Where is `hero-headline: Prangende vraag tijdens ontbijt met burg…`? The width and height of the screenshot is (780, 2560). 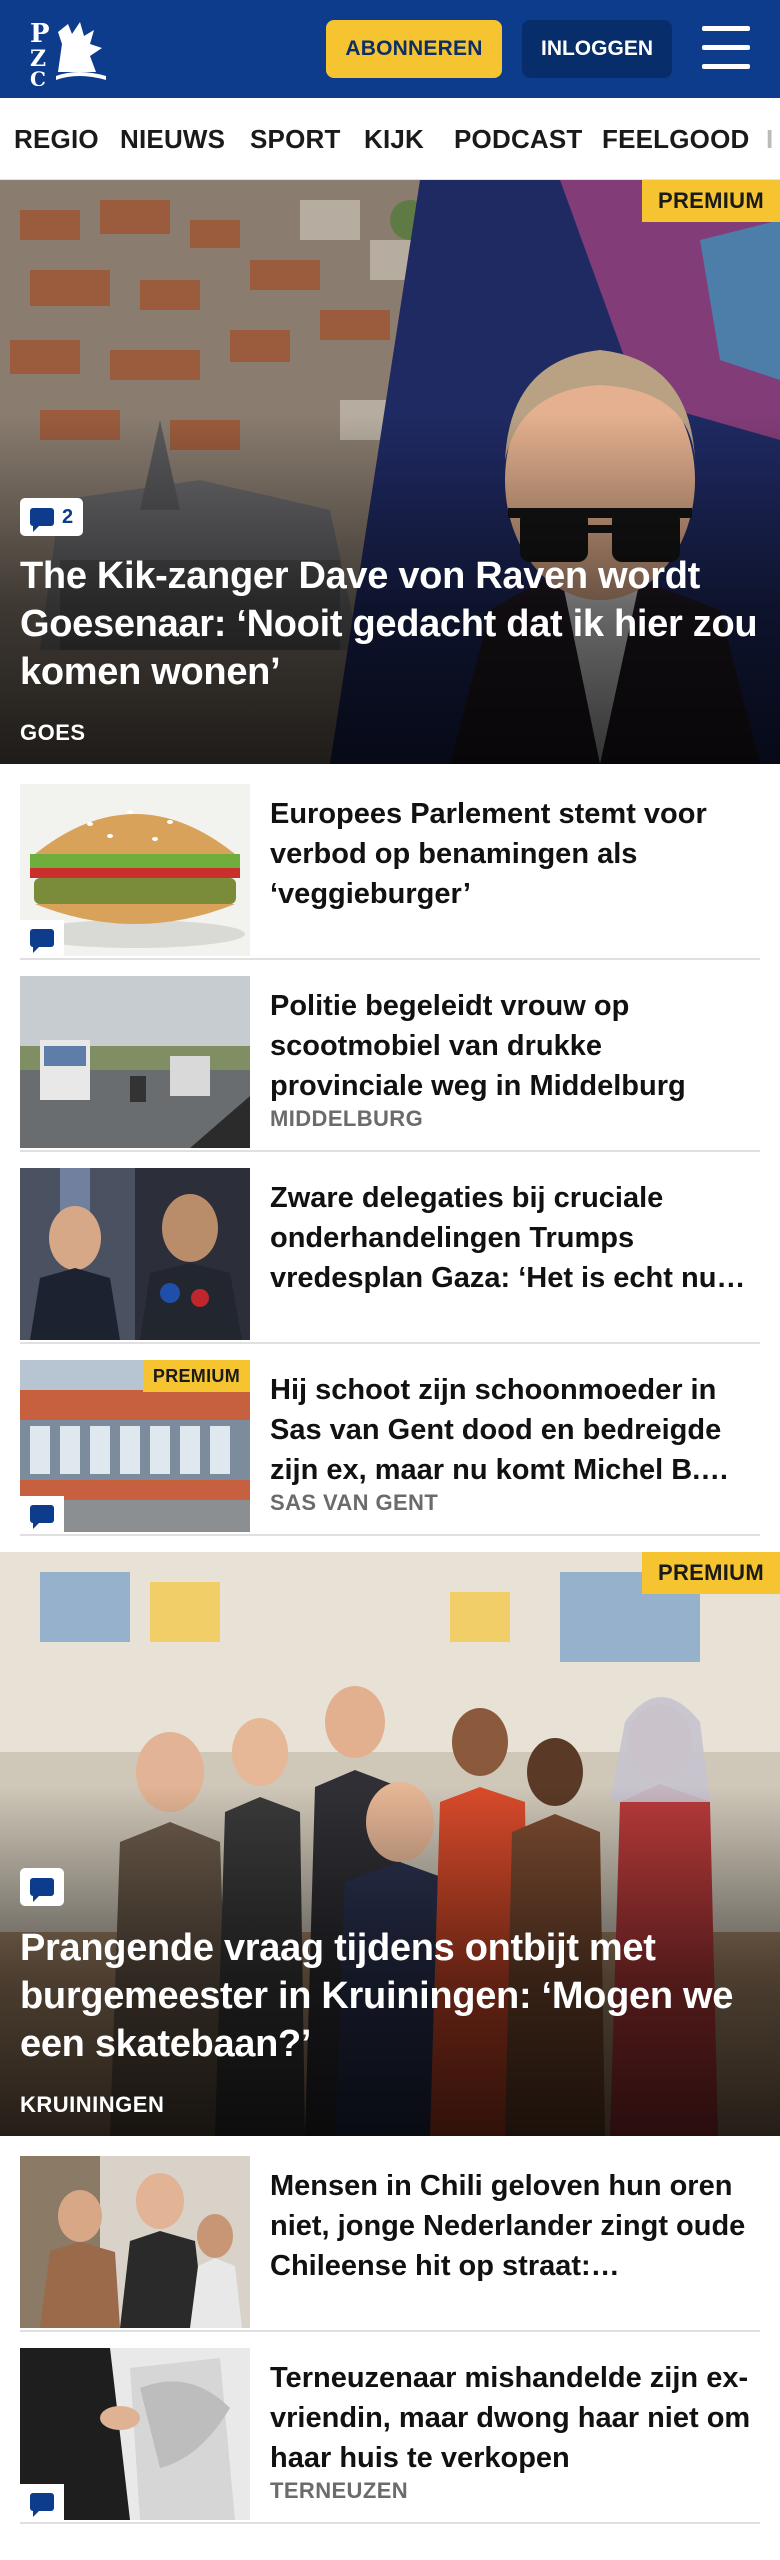 hero-headline: Prangende vraag tijdens ontbijt met burg… is located at coordinates (390, 1996).